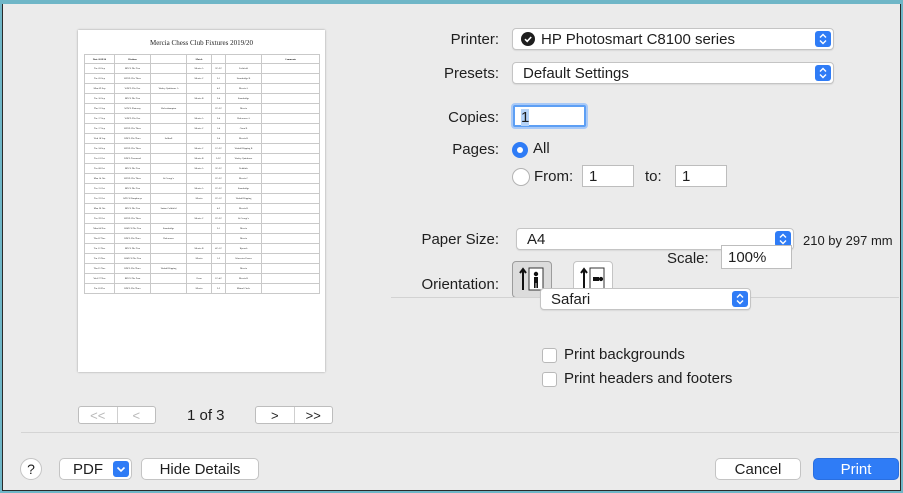 This screenshot has width=903, height=493. Describe the element at coordinates (541, 148) in the screenshot. I see `pages-all-label: All` at that location.